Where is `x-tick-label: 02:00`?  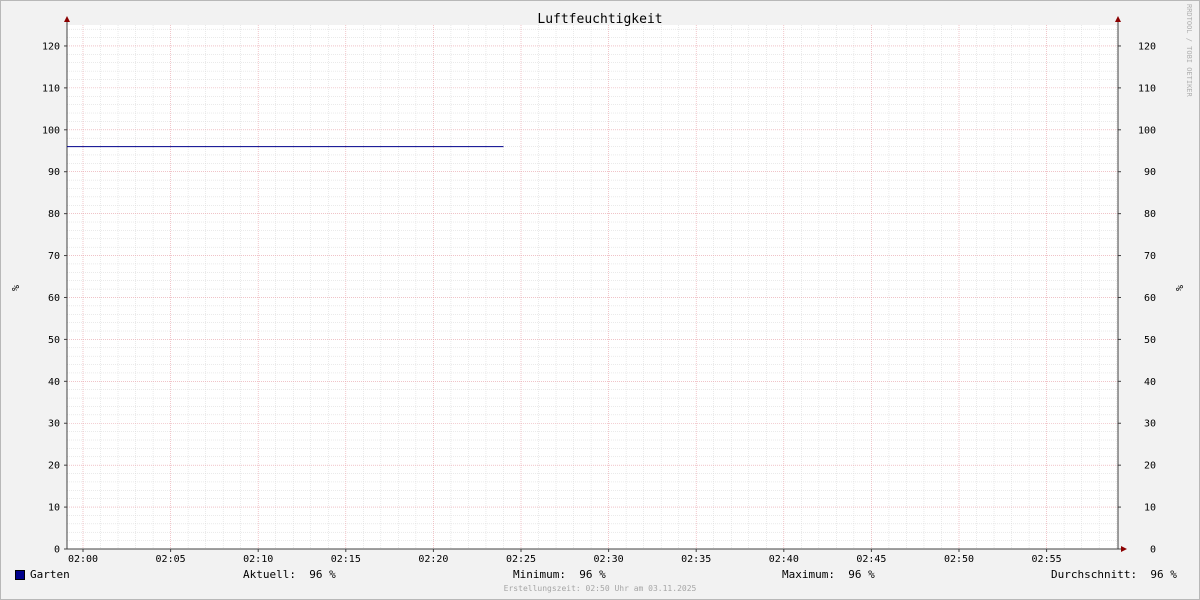 x-tick-label: 02:00 is located at coordinates (83, 559).